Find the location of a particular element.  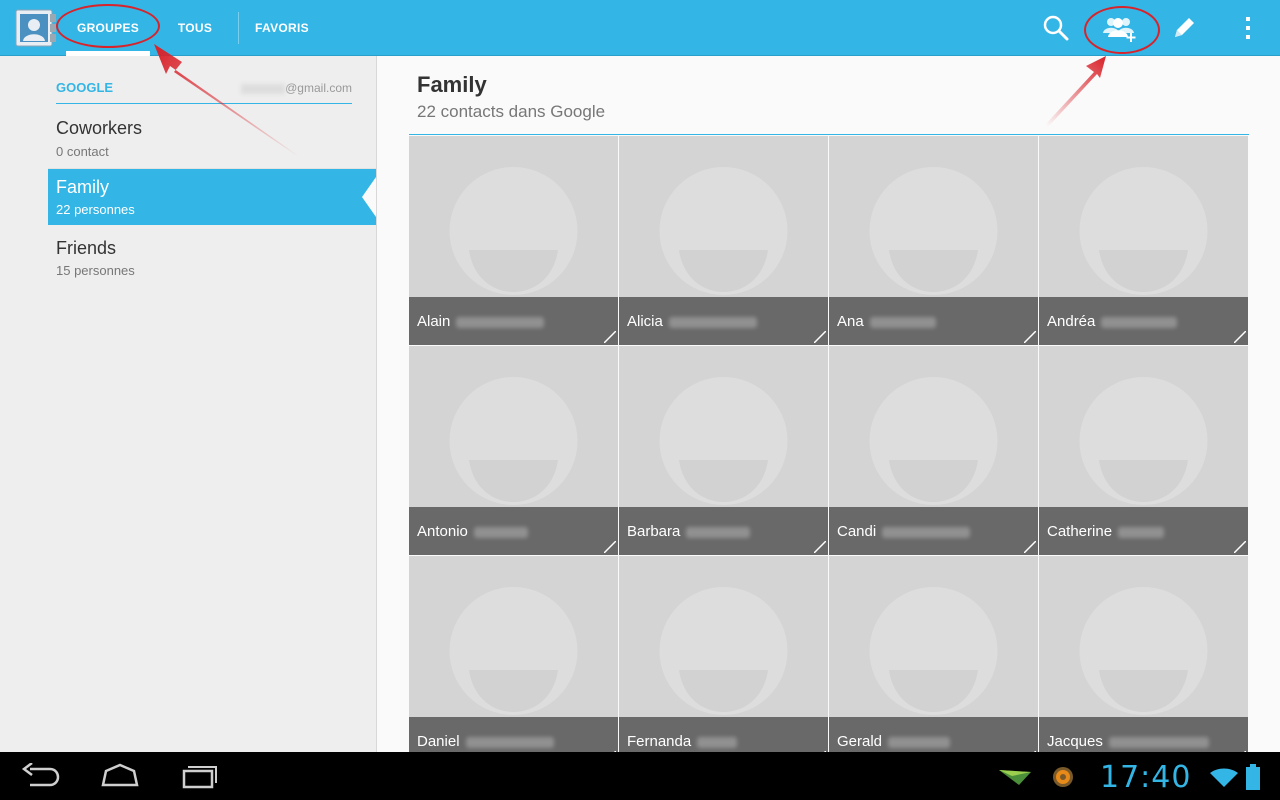

notification-app-icon is located at coordinates (1063, 777).